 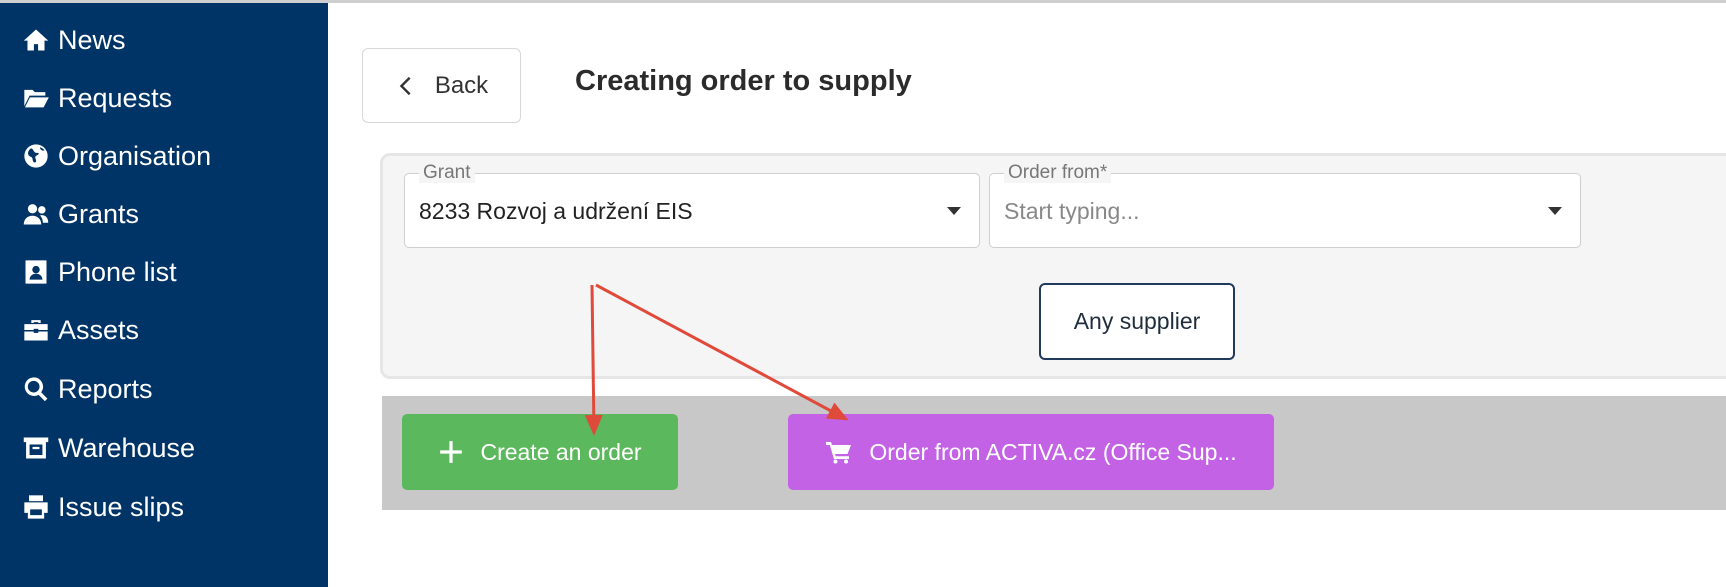 I want to click on chevron-left-icon, so click(x=405, y=85).